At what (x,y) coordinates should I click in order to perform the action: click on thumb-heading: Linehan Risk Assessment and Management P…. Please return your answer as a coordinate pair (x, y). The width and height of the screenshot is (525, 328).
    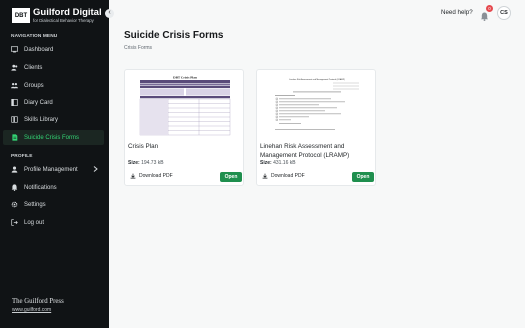
    Looking at the image, I should click on (317, 79).